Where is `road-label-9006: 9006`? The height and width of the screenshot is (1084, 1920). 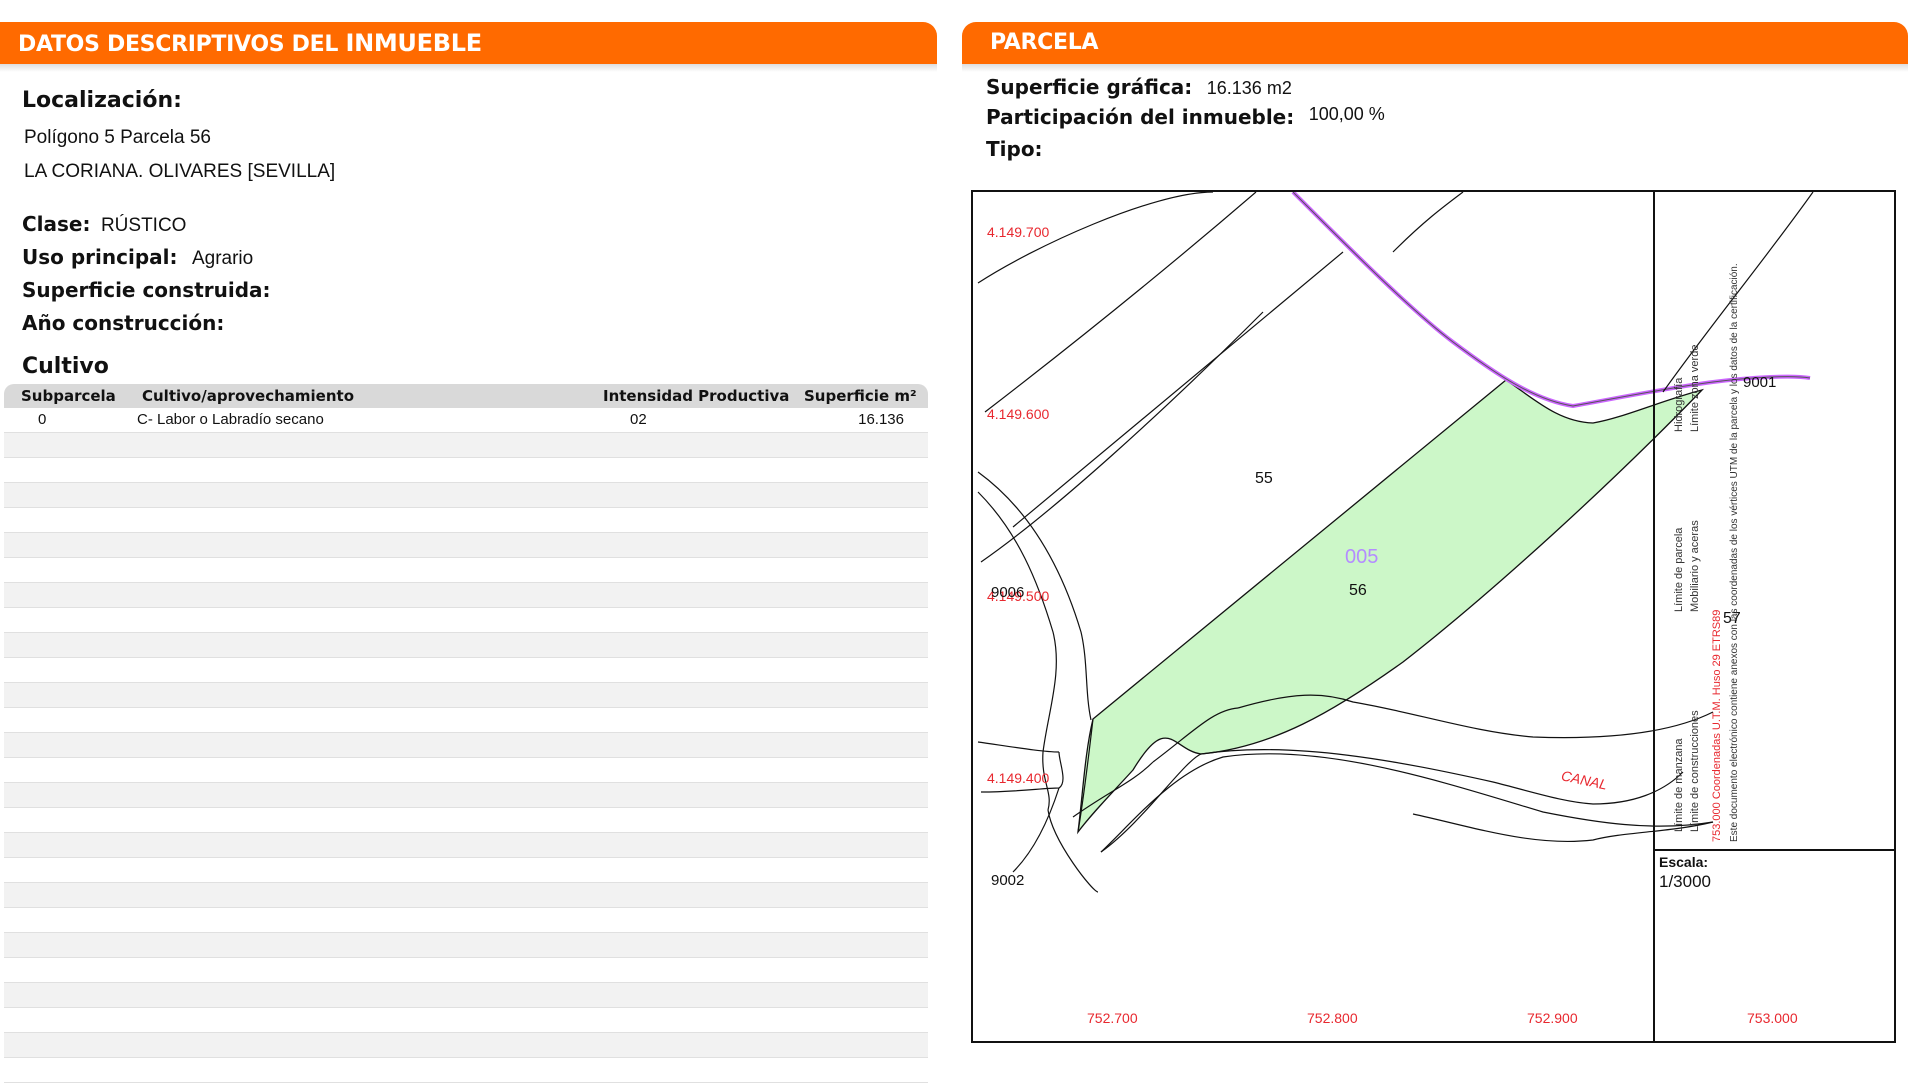
road-label-9006: 9006 is located at coordinates (1008, 592).